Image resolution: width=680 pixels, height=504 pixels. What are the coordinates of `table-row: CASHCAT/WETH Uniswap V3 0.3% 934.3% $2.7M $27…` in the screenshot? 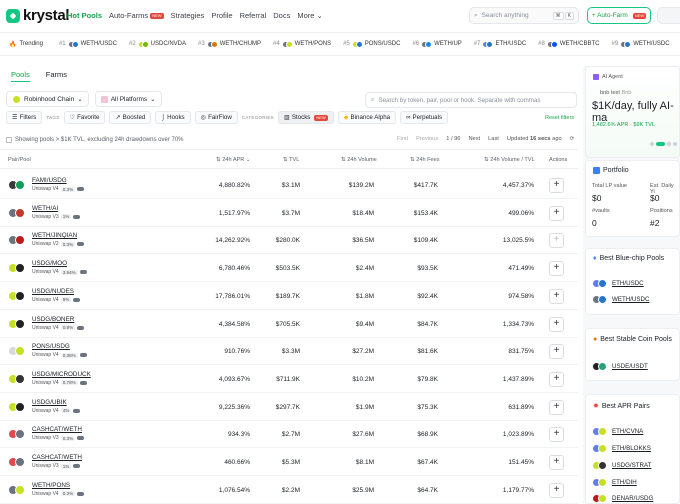 It's located at (289, 435).